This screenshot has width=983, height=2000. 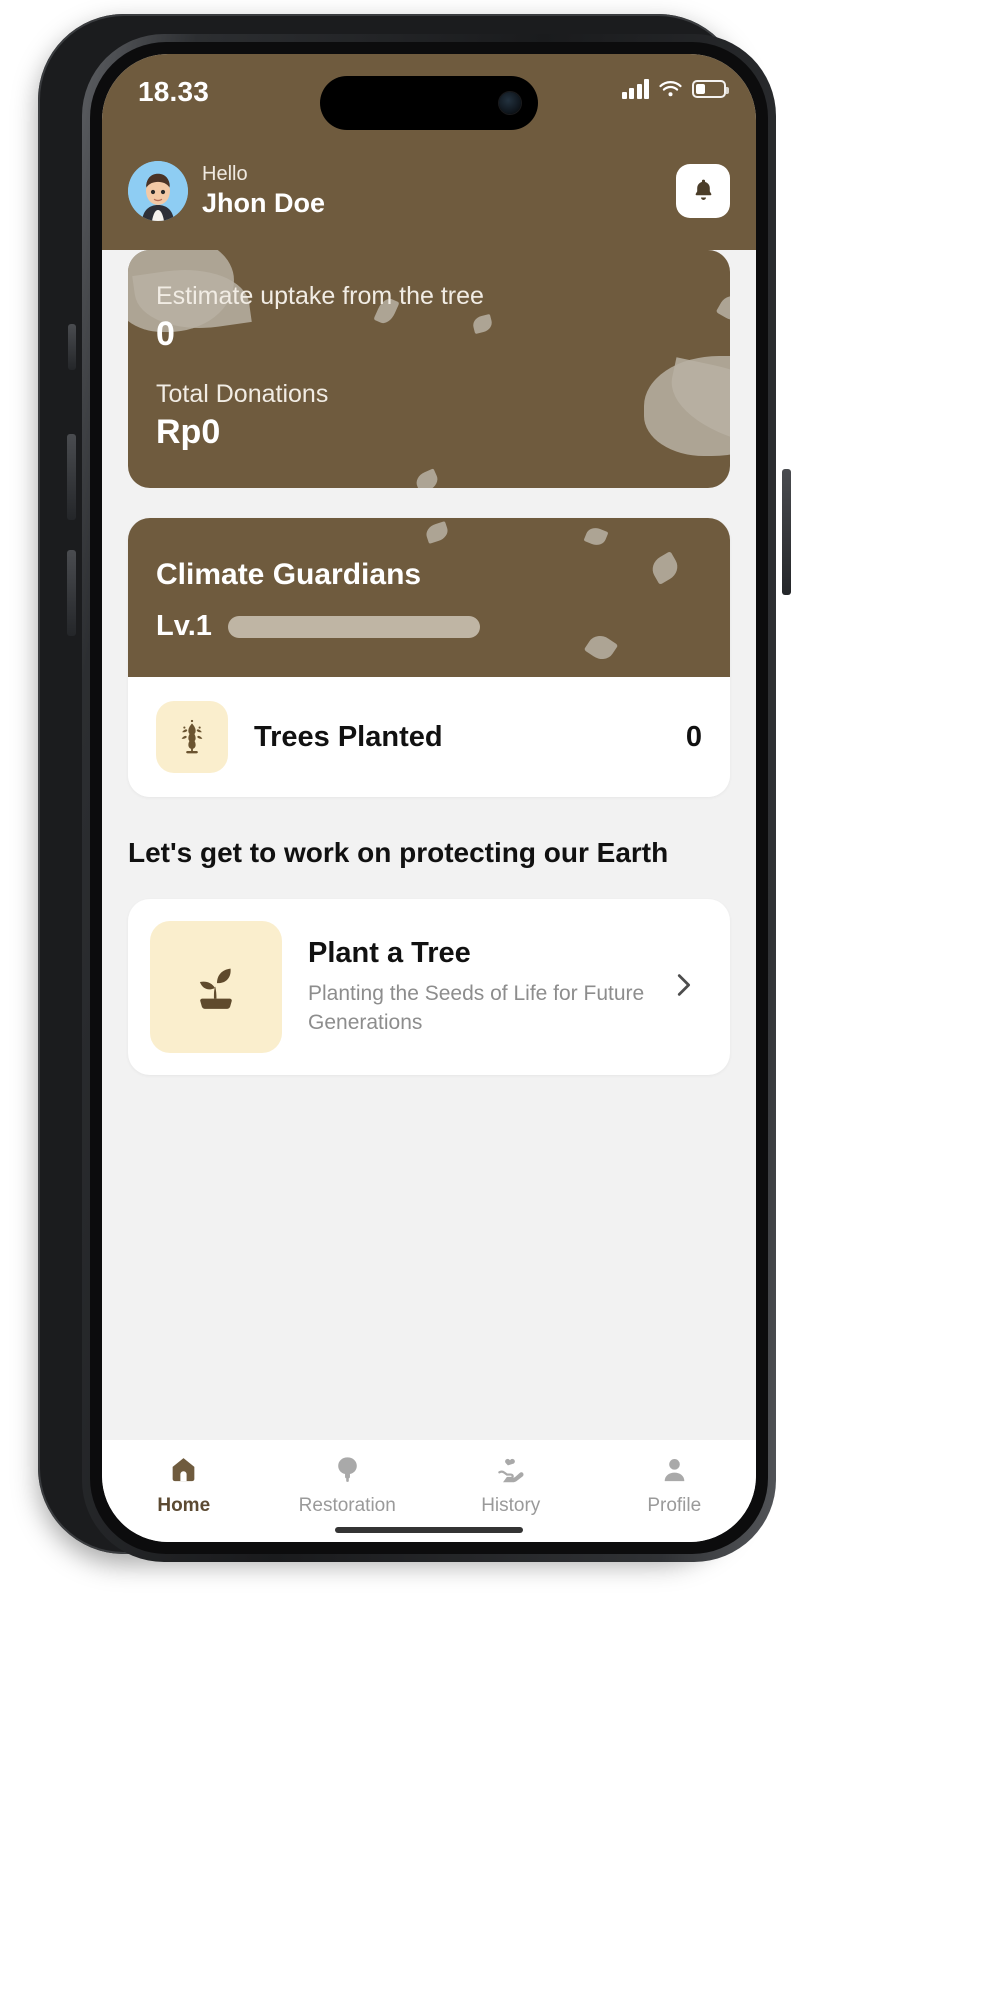 I want to click on bottom-navigation: Home Restoration History Profile, so click(x=429, y=1491).